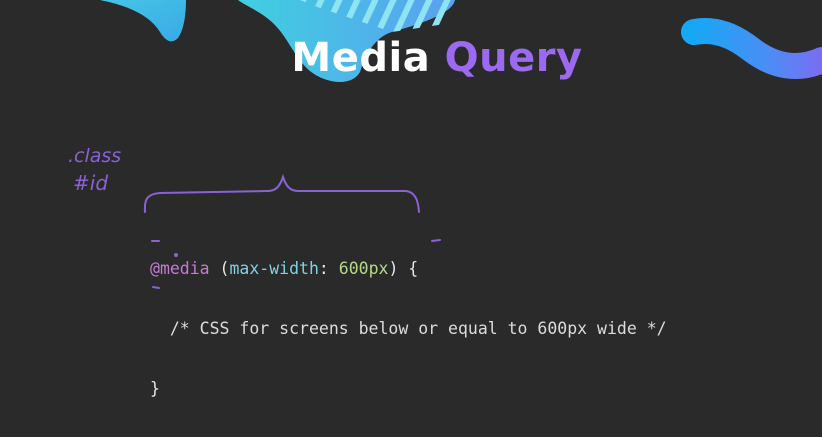  What do you see at coordinates (408, 389) in the screenshot?
I see `code-line-3: }` at bounding box center [408, 389].